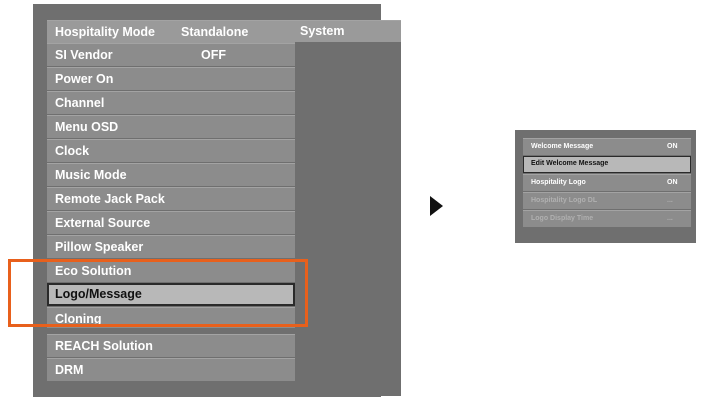 Image resolution: width=712 pixels, height=399 pixels. Describe the element at coordinates (104, 346) in the screenshot. I see `menu-item-label: REACH Solution` at that location.